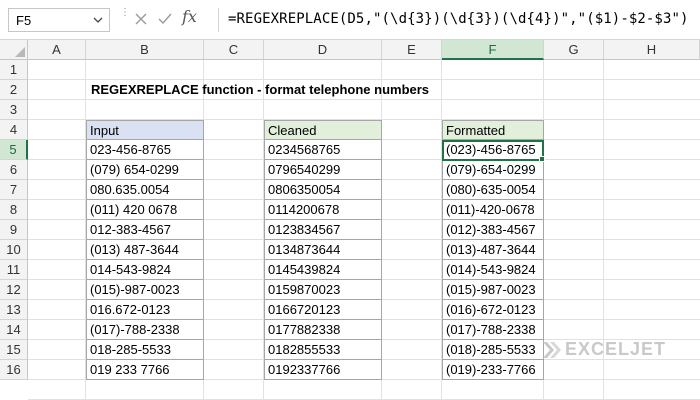 This screenshot has width=700, height=400. What do you see at coordinates (98, 20) in the screenshot?
I see `chevron-down-icon` at bounding box center [98, 20].